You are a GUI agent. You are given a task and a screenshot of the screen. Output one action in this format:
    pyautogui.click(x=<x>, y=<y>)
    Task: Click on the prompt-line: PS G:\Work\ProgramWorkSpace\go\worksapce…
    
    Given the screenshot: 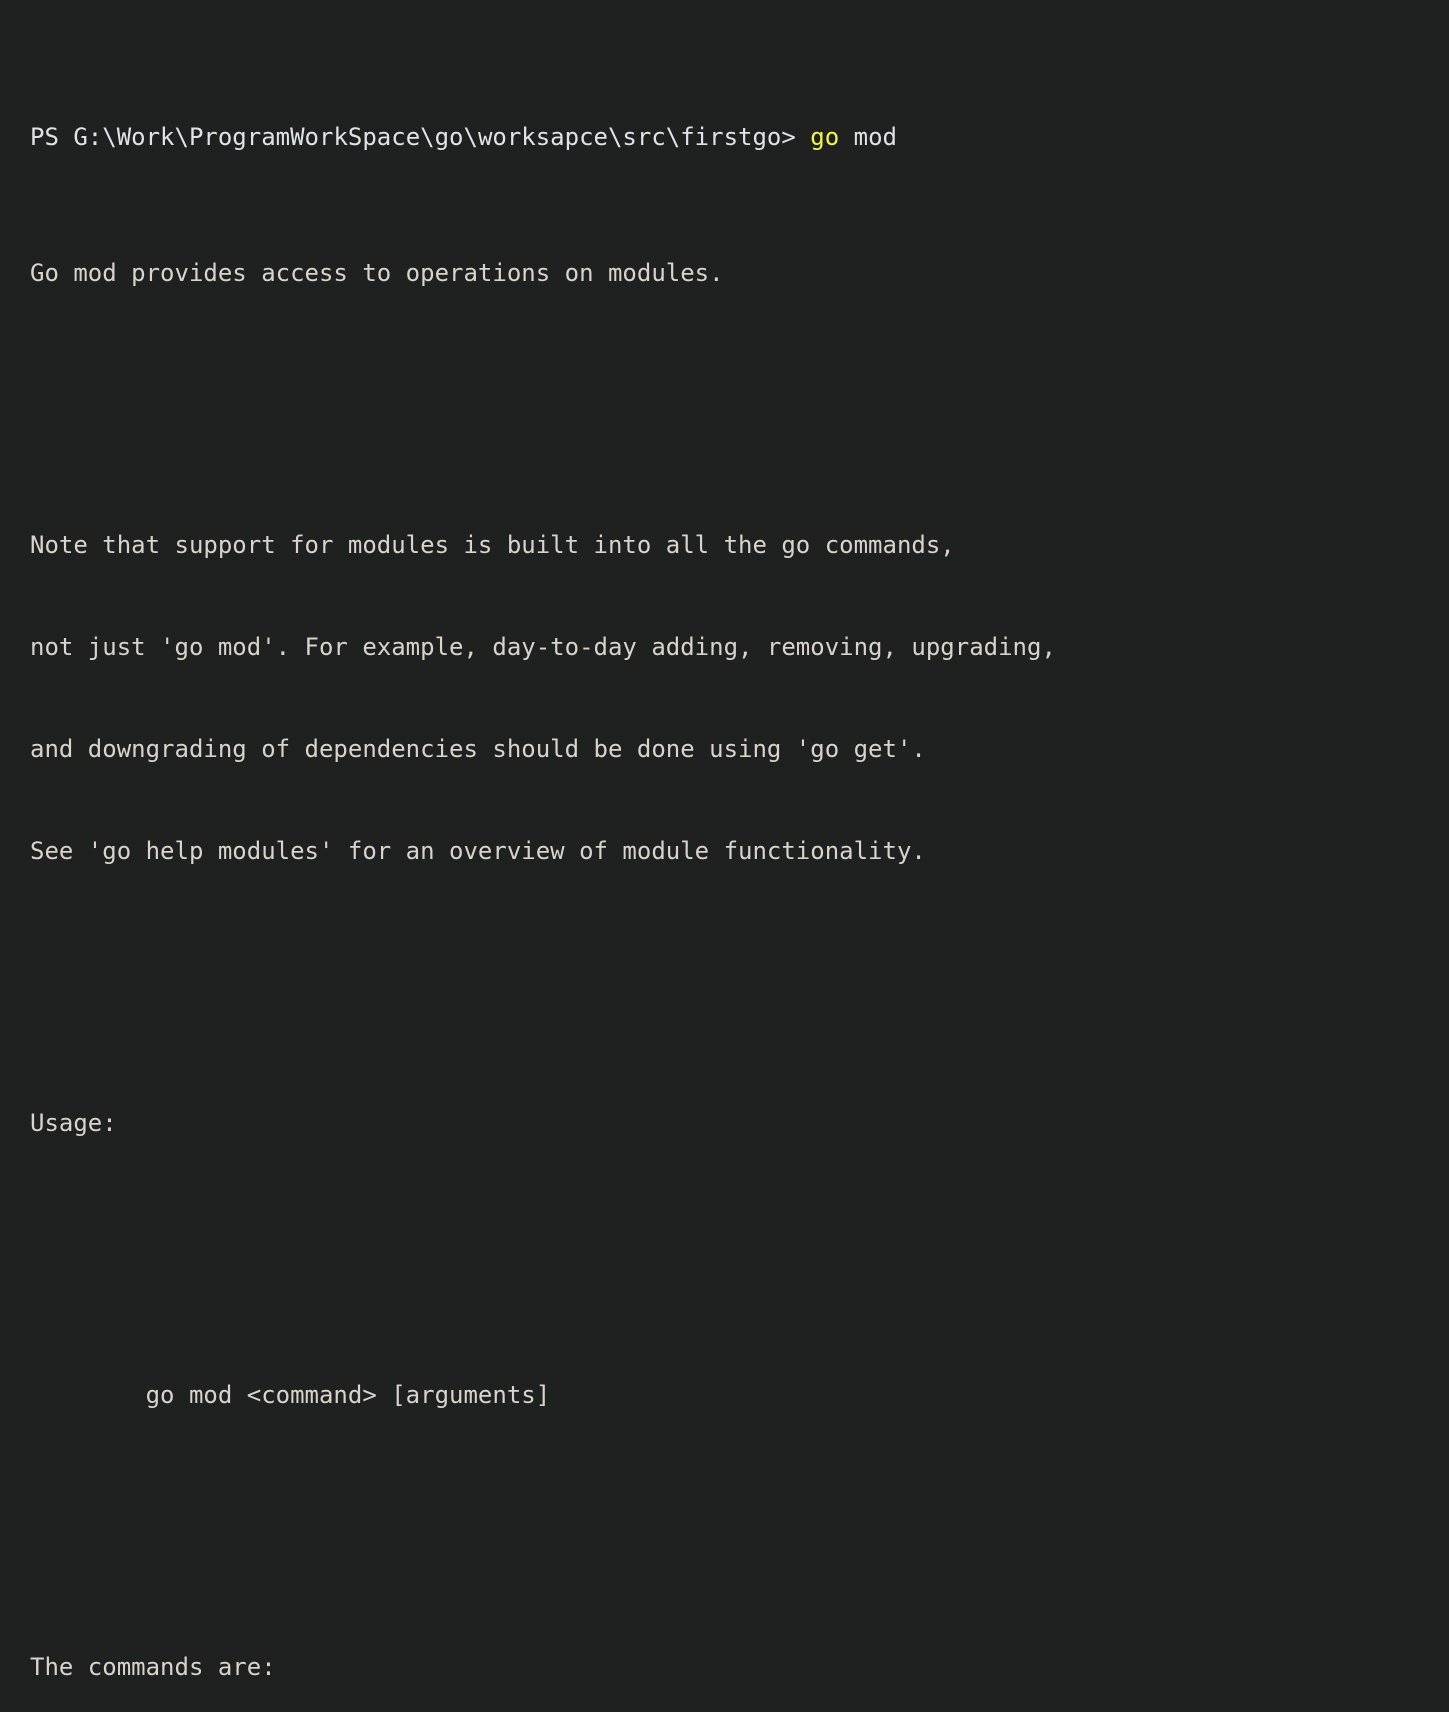 What is the action you would take?
    pyautogui.click(x=739, y=137)
    